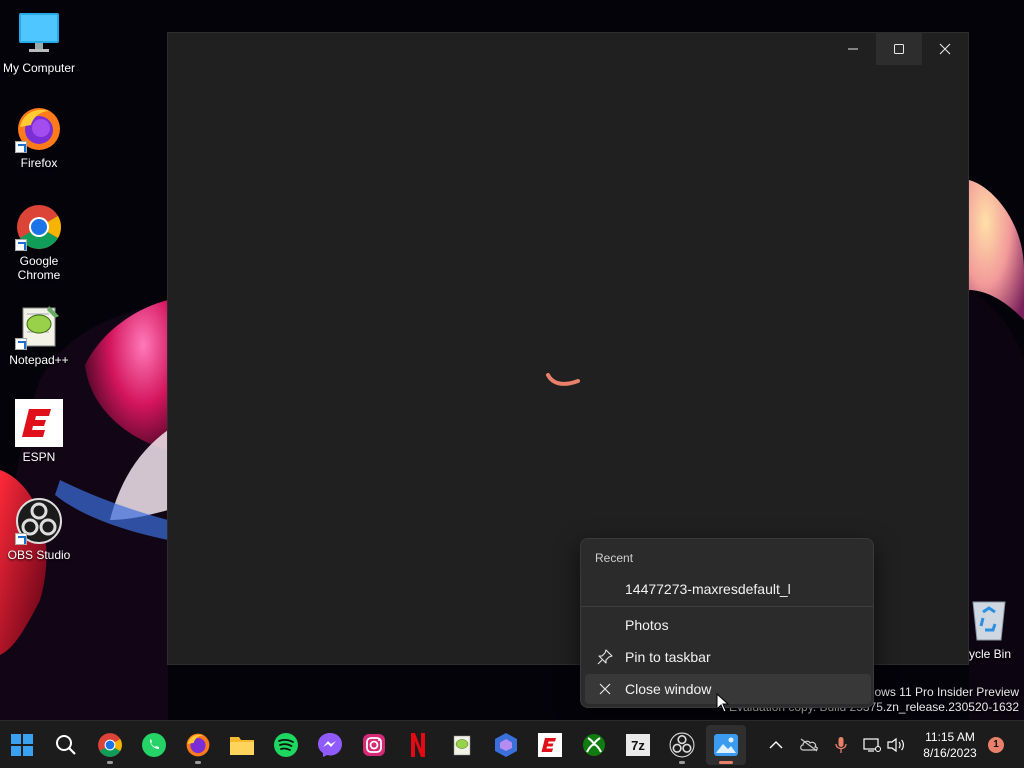 Image resolution: width=1024 pixels, height=768 pixels. I want to click on taskbar-app-obs, so click(682, 745).